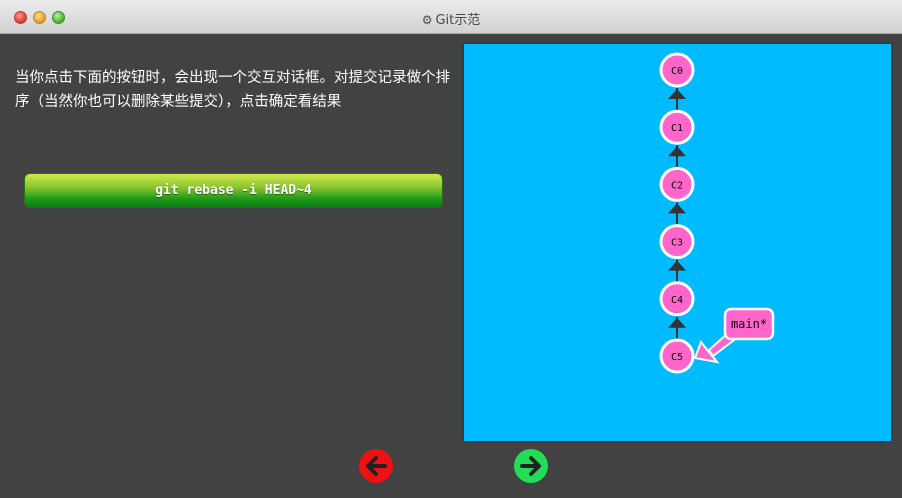  I want to click on git-rebase-command-button: git rebase -i HEAD~4, so click(233, 190).